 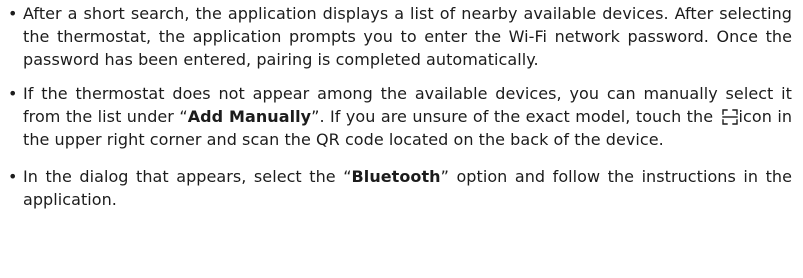 What do you see at coordinates (249, 116) in the screenshot?
I see `add-manually-label: Add Manually` at bounding box center [249, 116].